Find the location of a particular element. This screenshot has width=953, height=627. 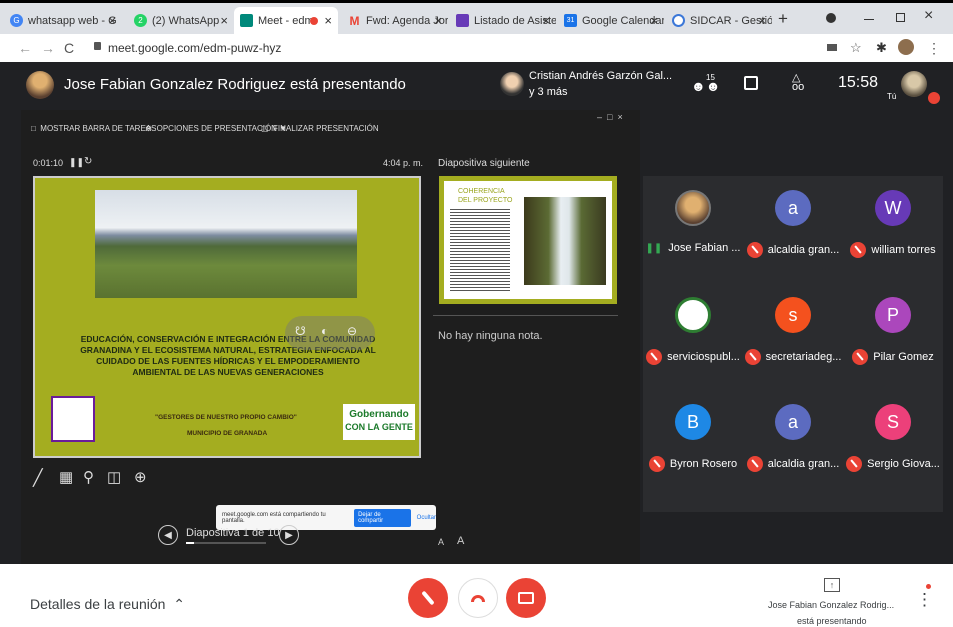

pen-icon: ╱ is located at coordinates (38, 478).